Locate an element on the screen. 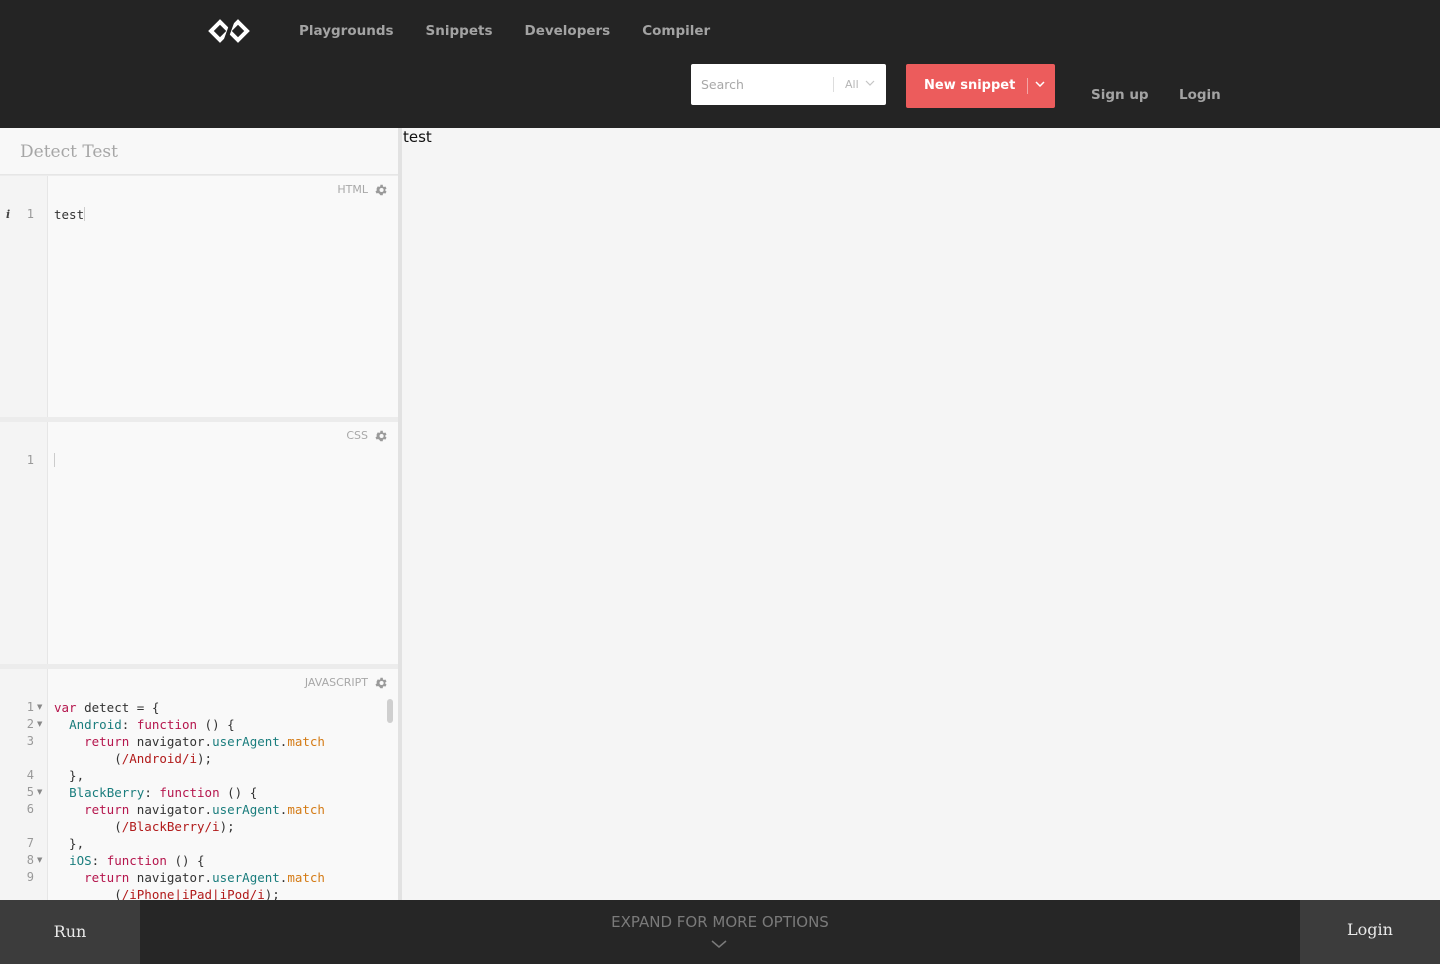  snippet-title-bar: Detect Test is located at coordinates (199, 151).